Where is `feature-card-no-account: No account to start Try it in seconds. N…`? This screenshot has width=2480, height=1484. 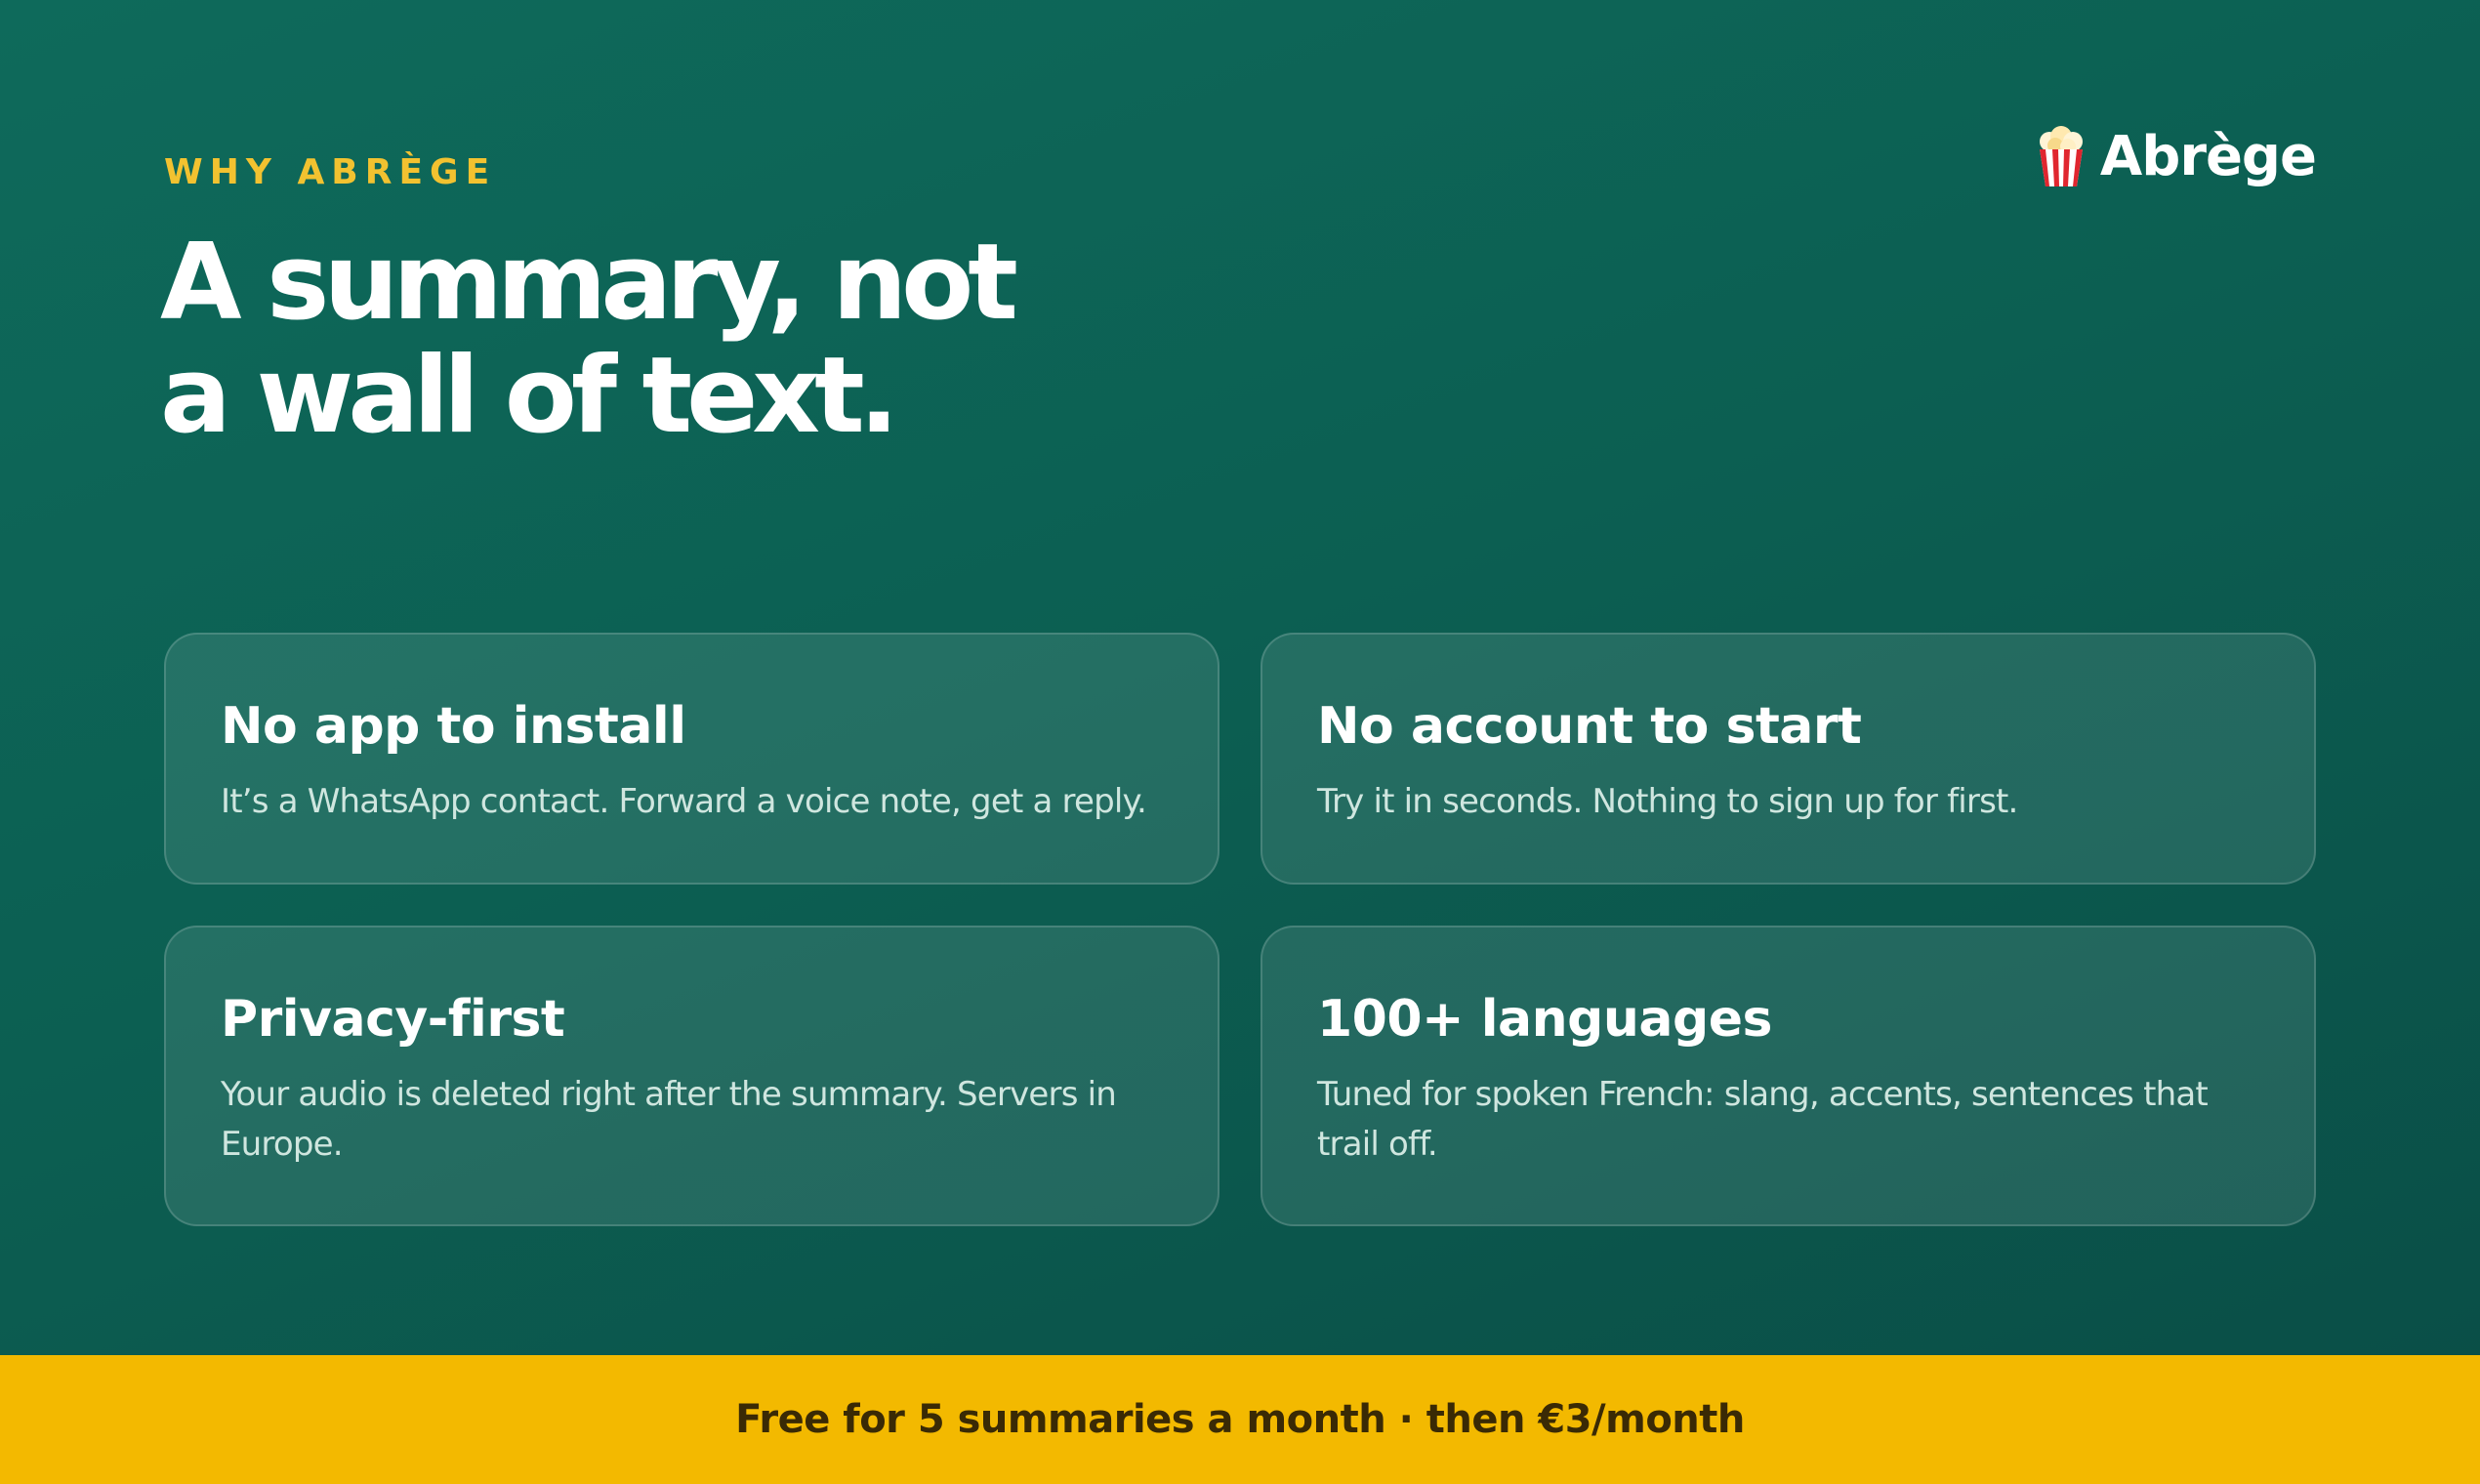
feature-card-no-account: No account to start Try it in seconds. N… is located at coordinates (1788, 759).